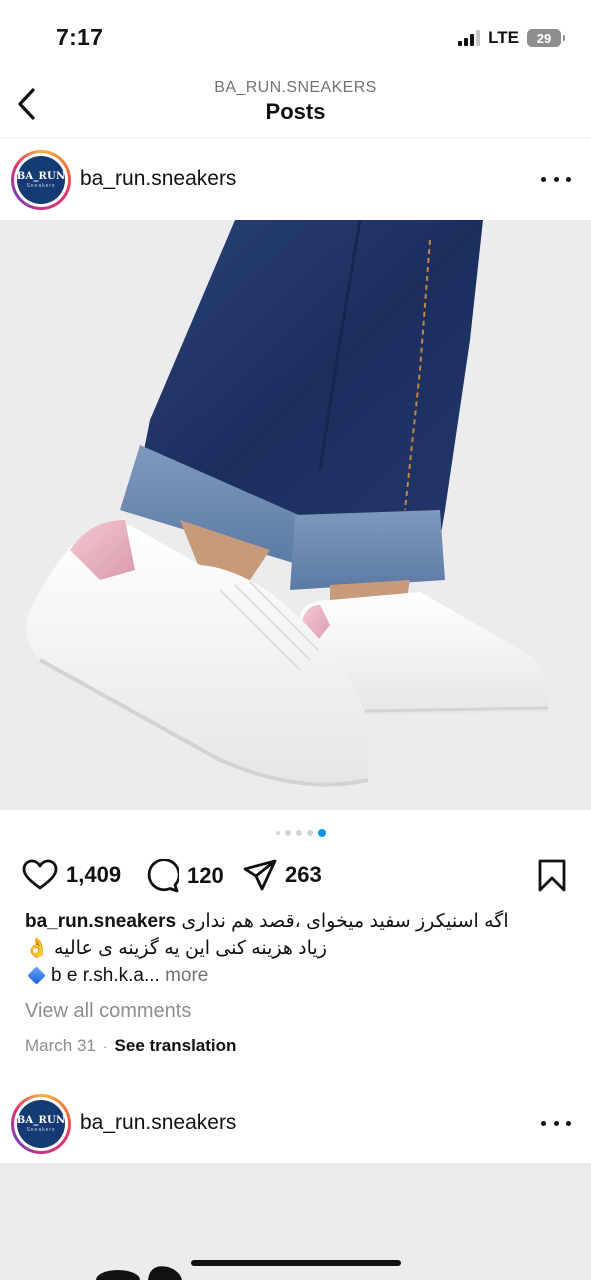 The image size is (591, 1280). I want to click on status-indicators: LTE 29, so click(511, 38).